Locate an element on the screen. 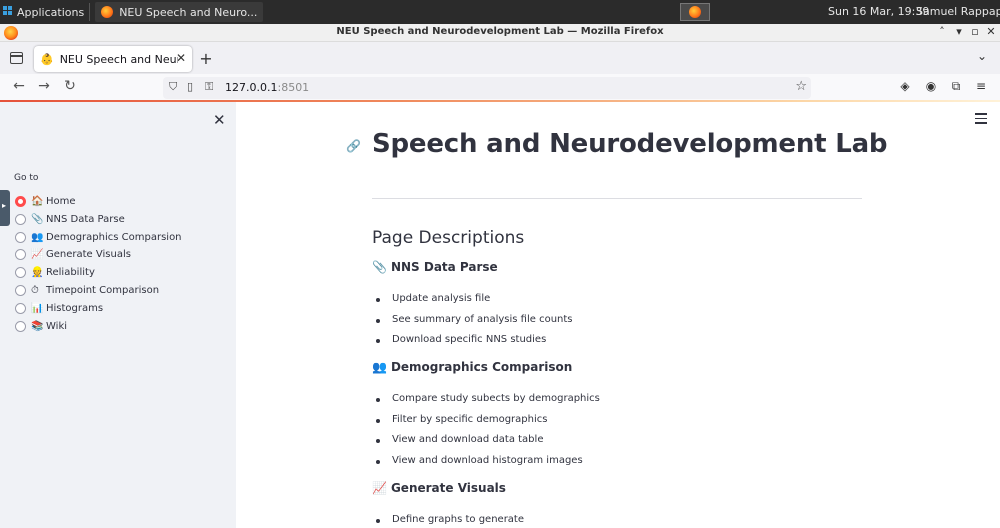  sidebar-item-label: Wiki is located at coordinates (57, 326).